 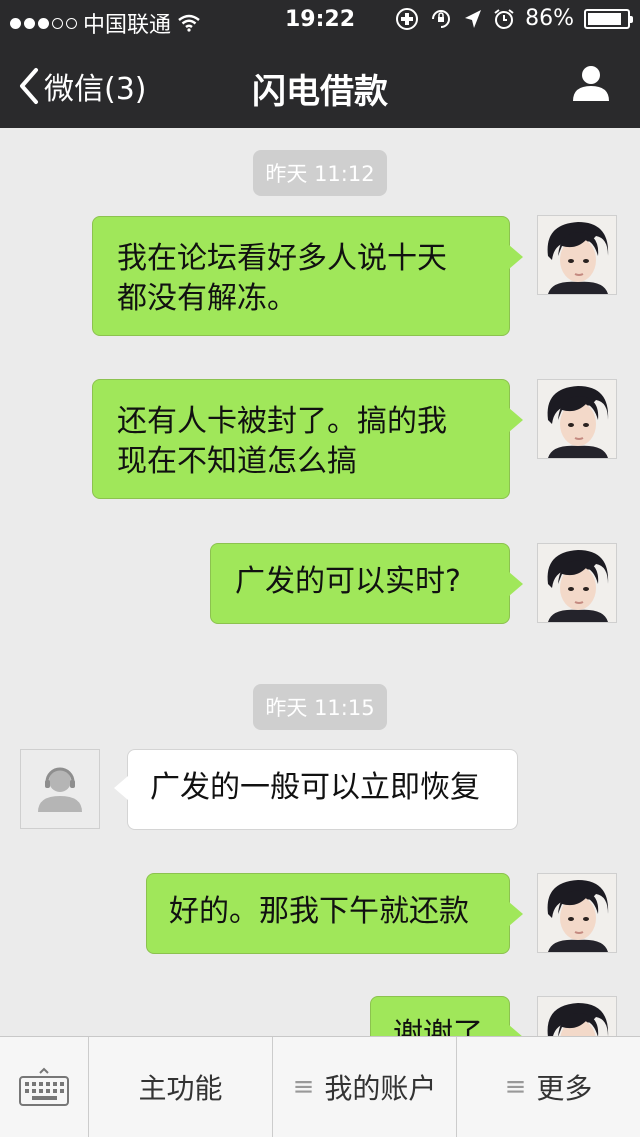 I want to click on message-text: 广发的可以实时?, so click(x=348, y=581).